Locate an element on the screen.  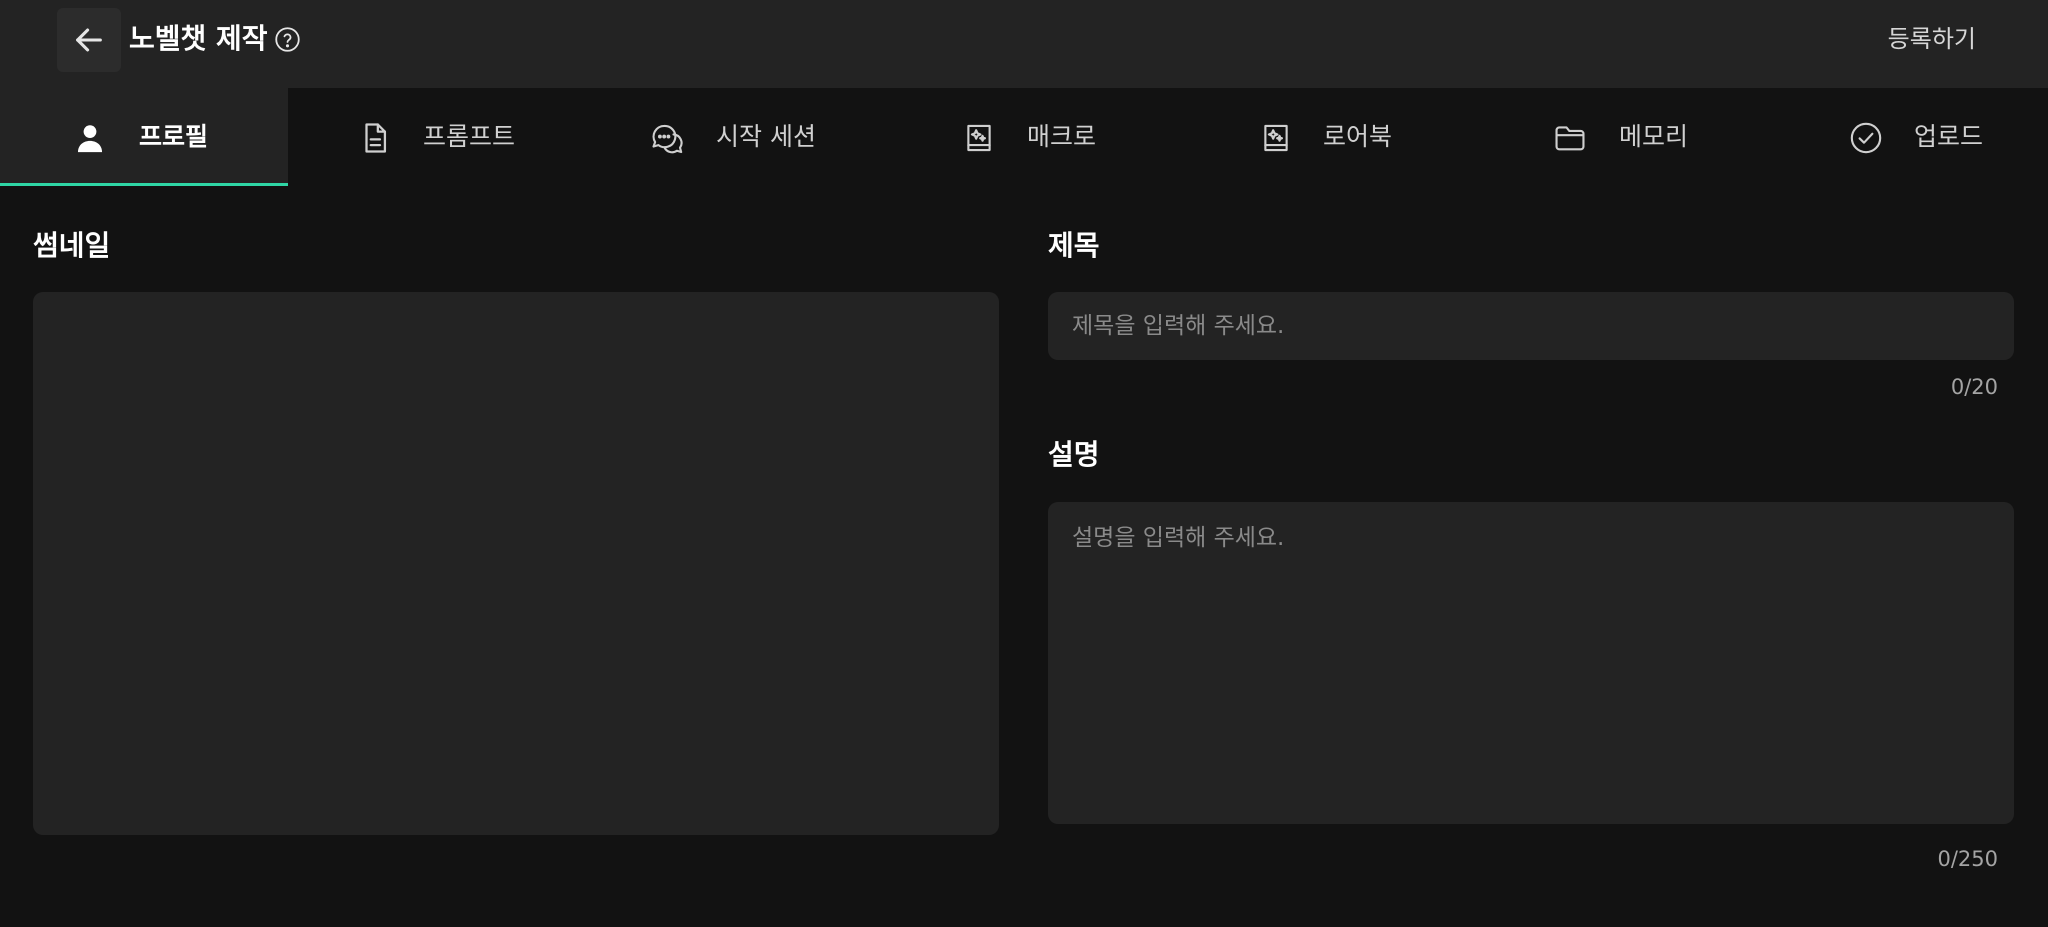
tab-label: 매크로 is located at coordinates (1062, 136).